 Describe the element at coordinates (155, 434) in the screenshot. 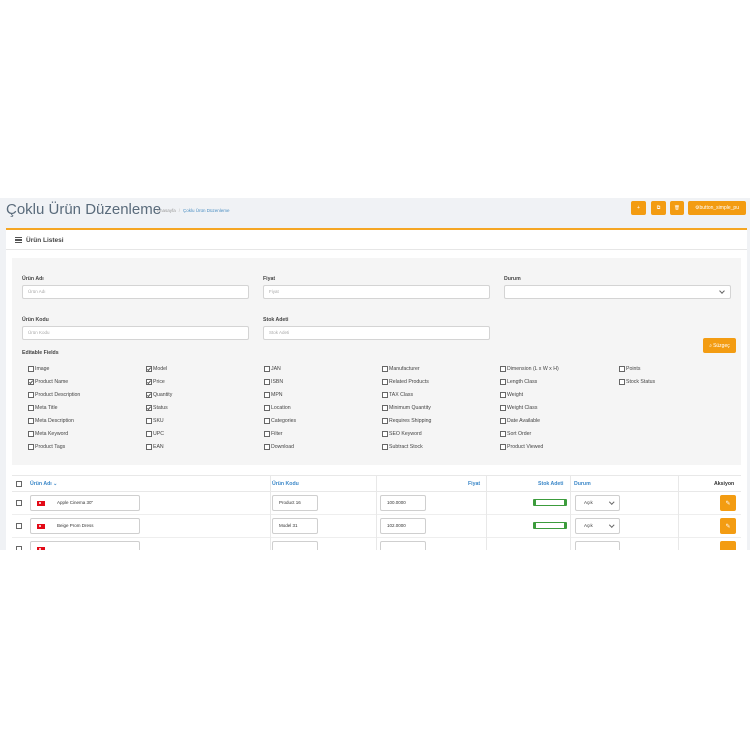

I see `field-upc: UPC` at that location.